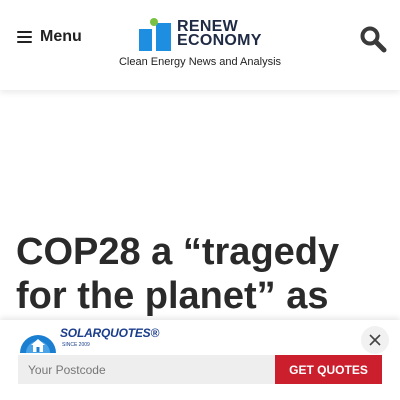 The height and width of the screenshot is (400, 400). What do you see at coordinates (155, 333) in the screenshot?
I see `solarquotes-registered-mark: ®` at bounding box center [155, 333].